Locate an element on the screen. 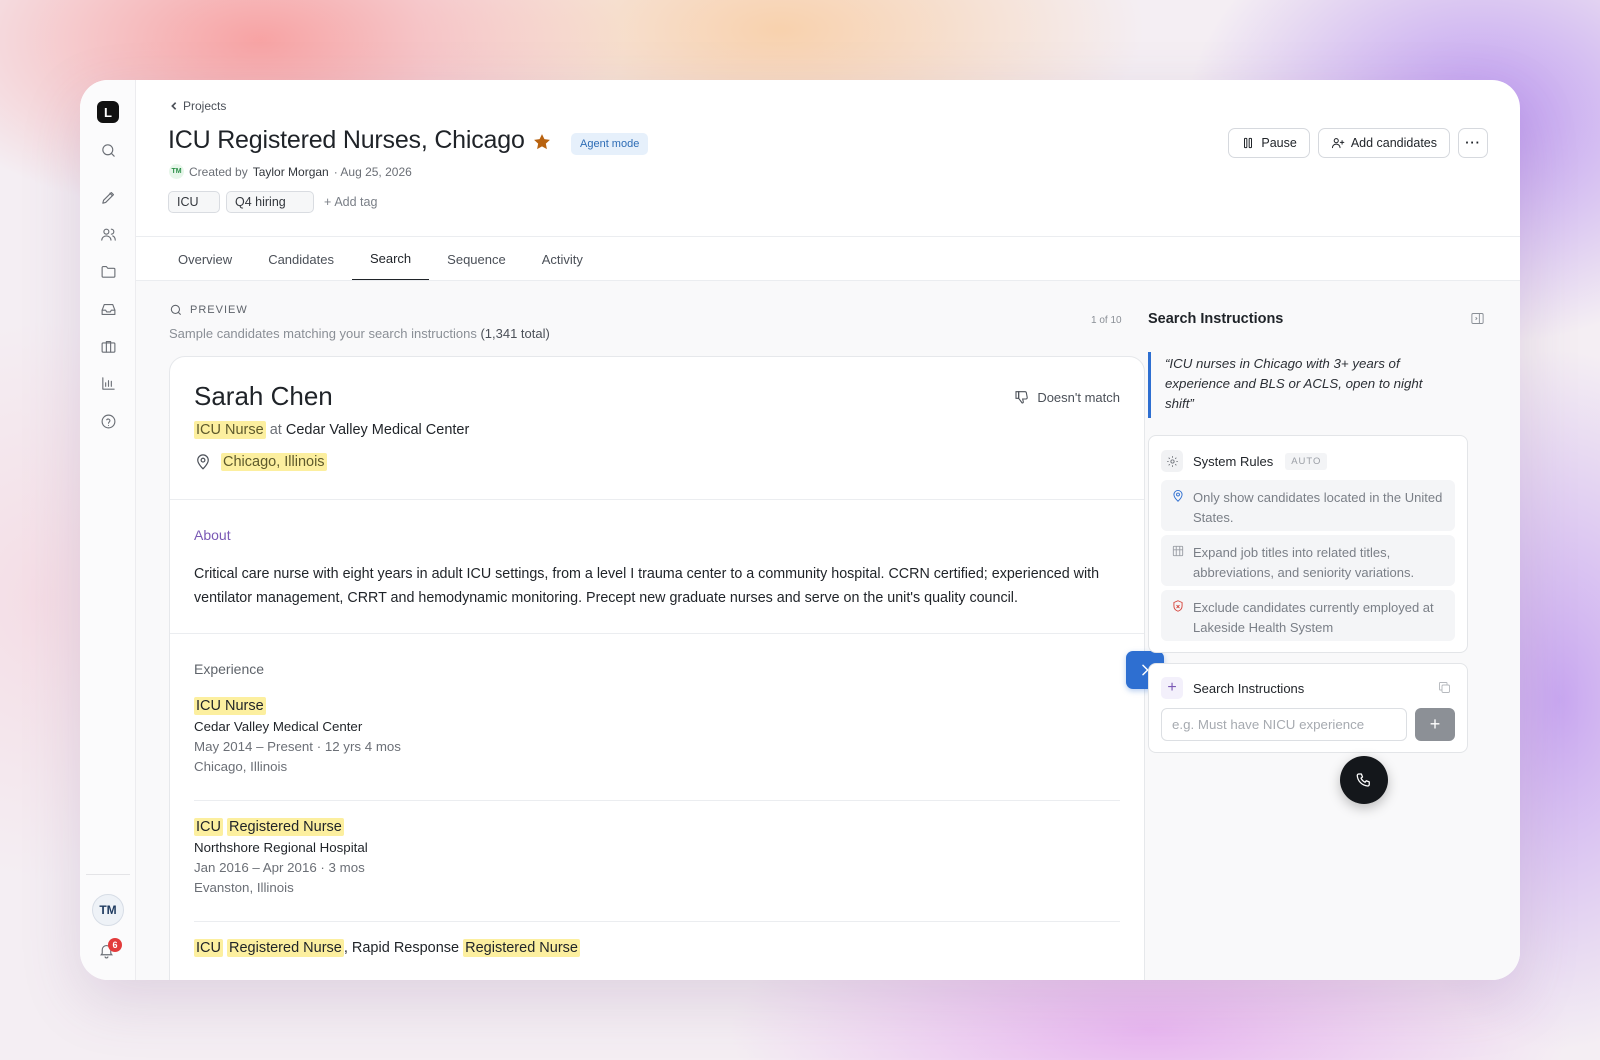 Image resolution: width=1600 pixels, height=1060 pixels. page-title: ICU Registered Nurses, Chicago is located at coordinates (346, 140).